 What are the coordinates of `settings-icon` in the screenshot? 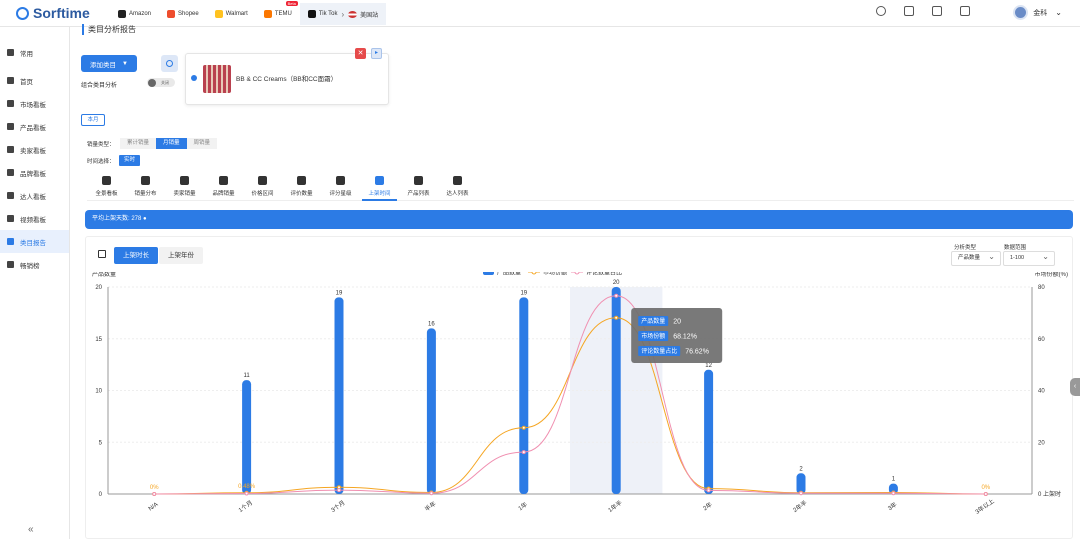 It's located at (881, 11).